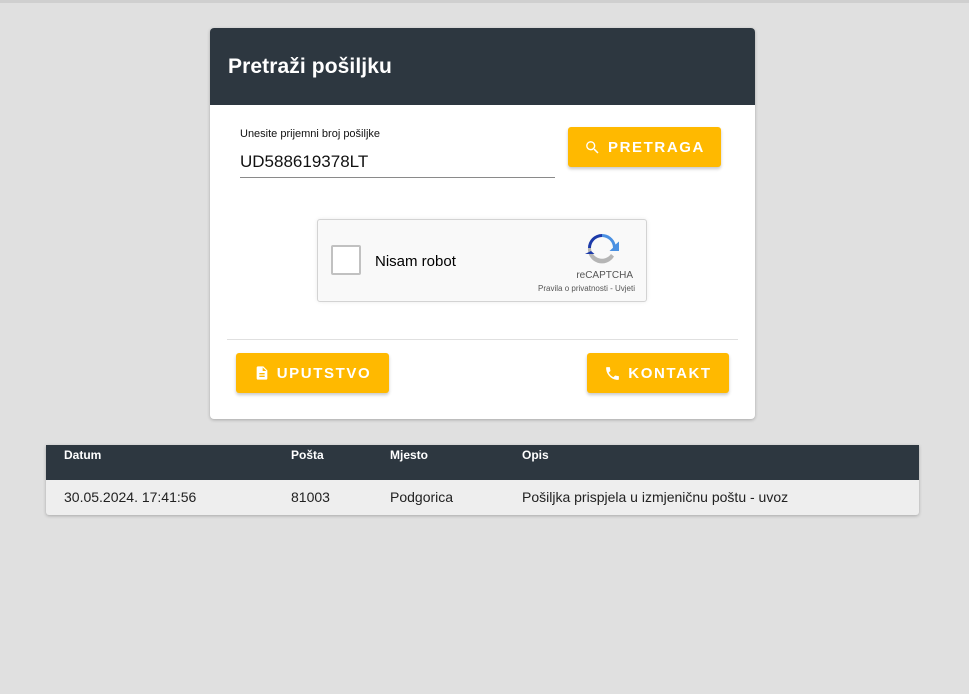  I want to click on recaptcha-label: Nisam robot, so click(415, 261).